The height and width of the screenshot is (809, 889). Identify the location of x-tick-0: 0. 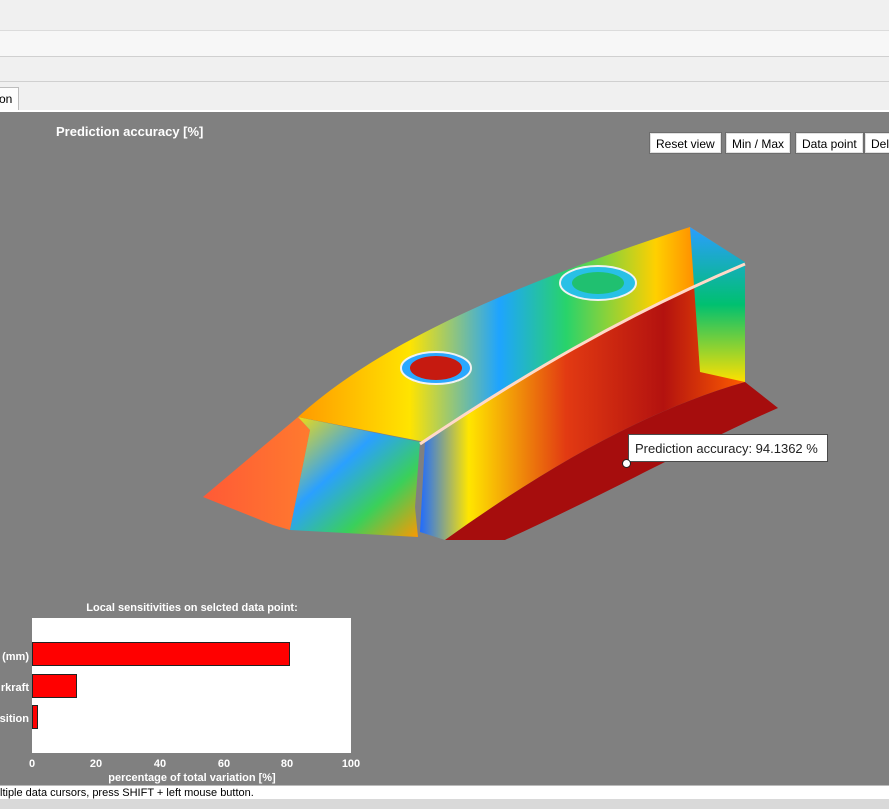
(32, 764).